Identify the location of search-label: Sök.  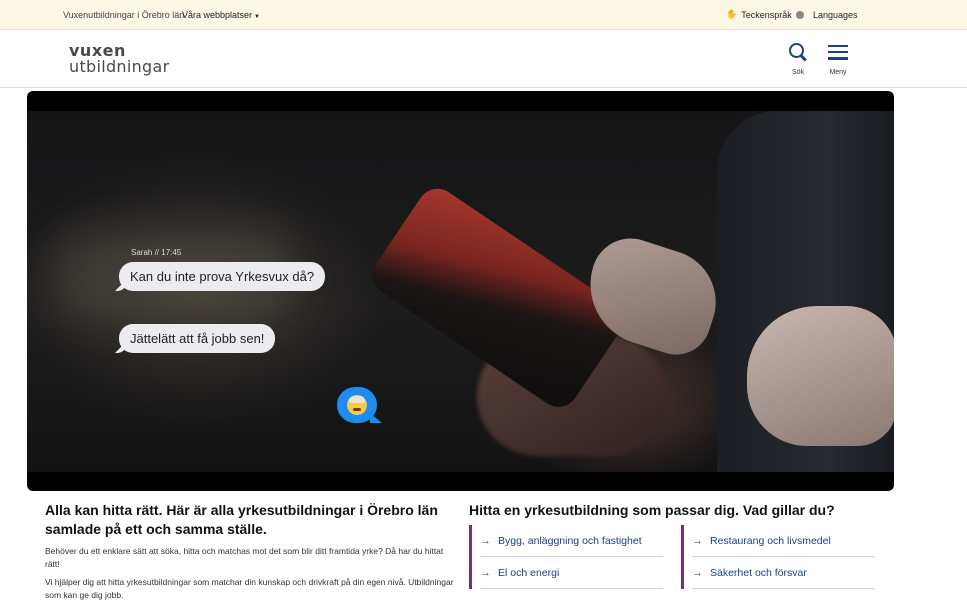
(798, 72).